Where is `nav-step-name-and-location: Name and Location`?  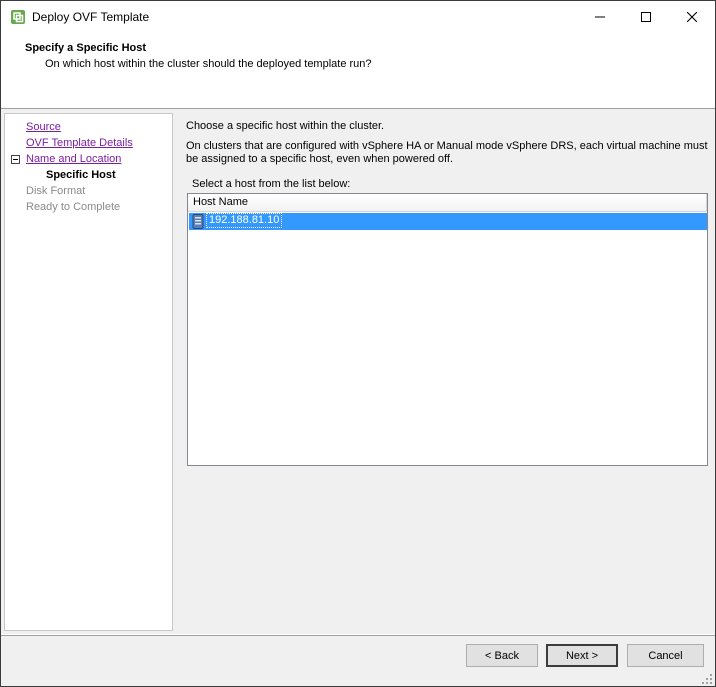 nav-step-name-and-location: Name and Location is located at coordinates (73, 159).